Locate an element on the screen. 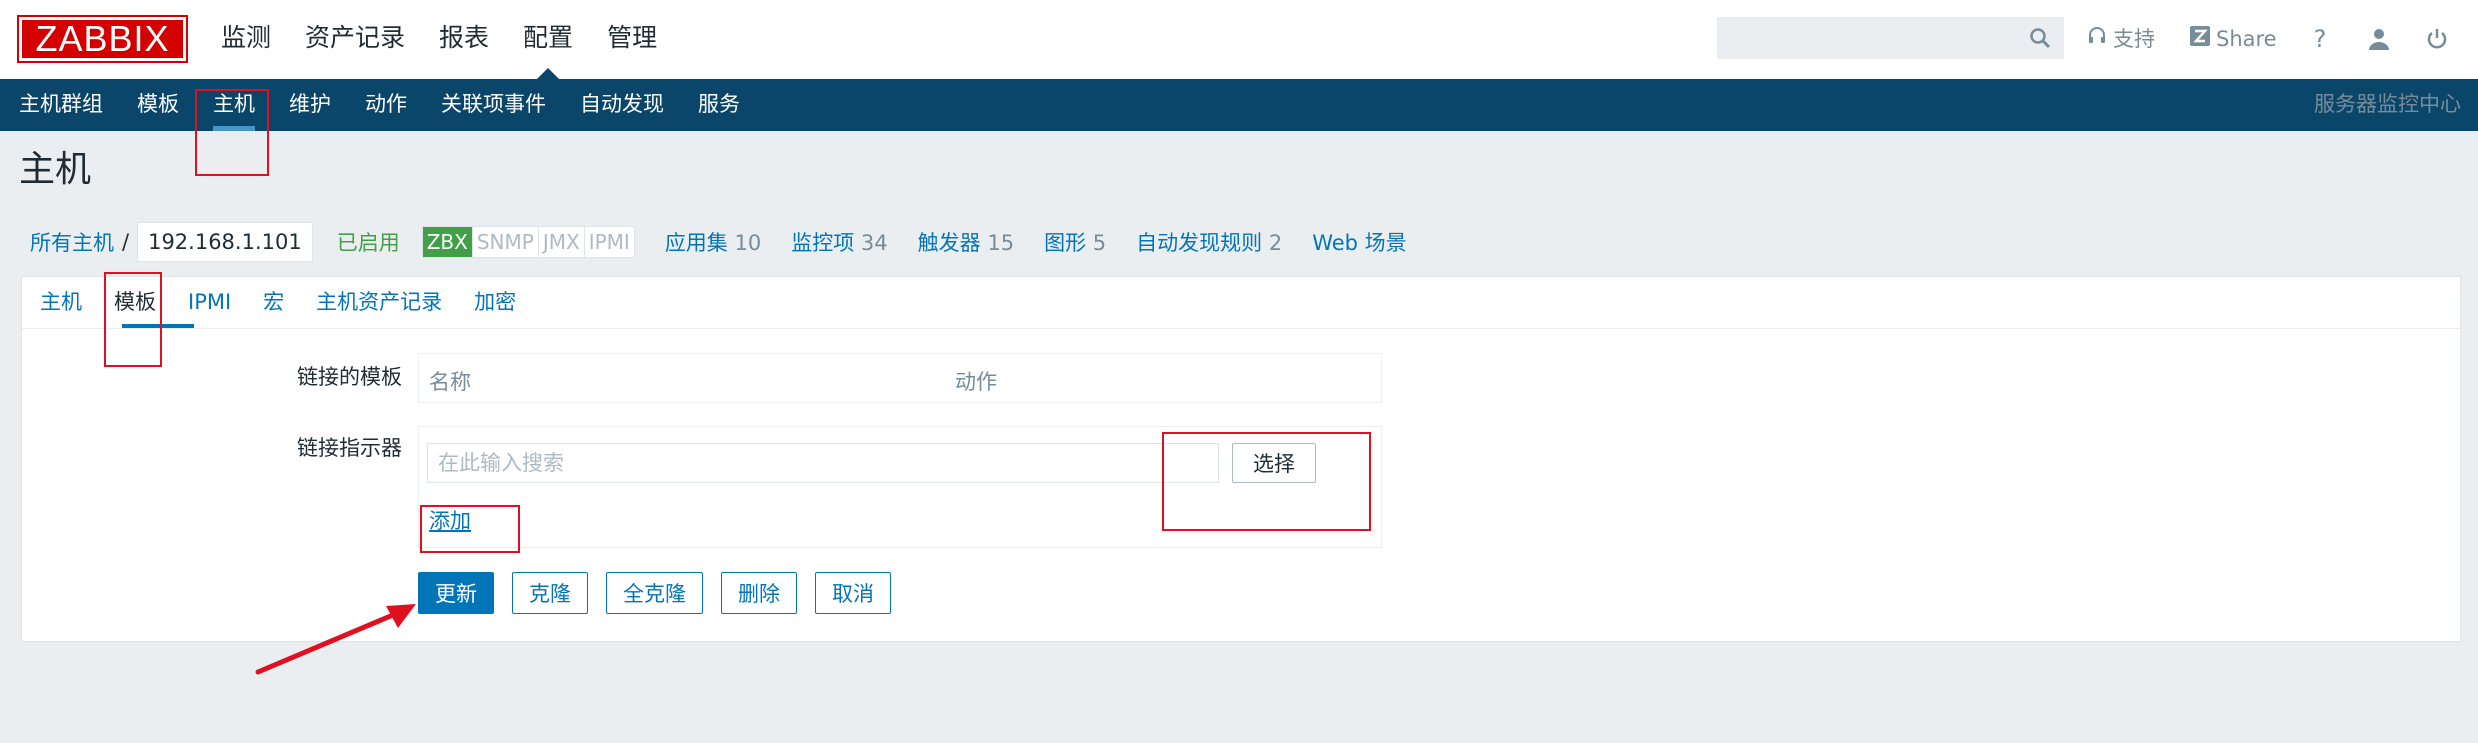 This screenshot has height=743, width=2478. page-title: 主机 is located at coordinates (55, 169).